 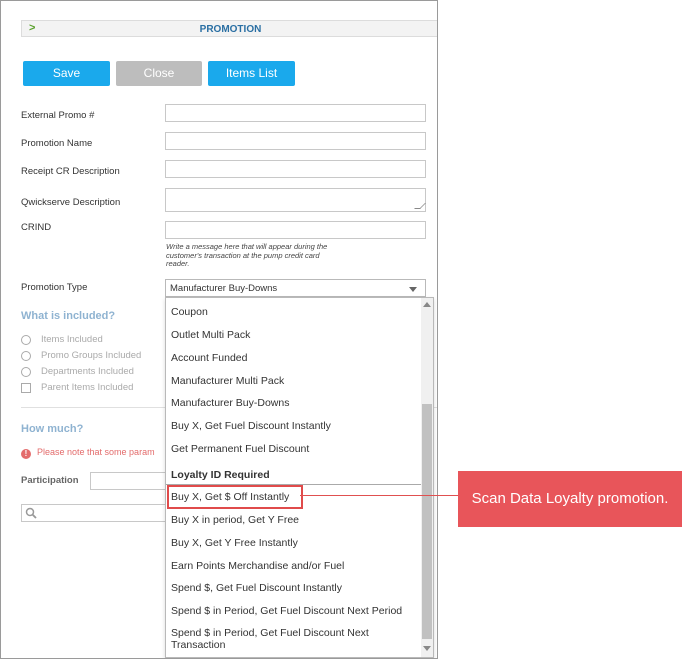 I want to click on dropdown-option: Earn Points Merchandise and/or Fuel, so click(x=293, y=566).